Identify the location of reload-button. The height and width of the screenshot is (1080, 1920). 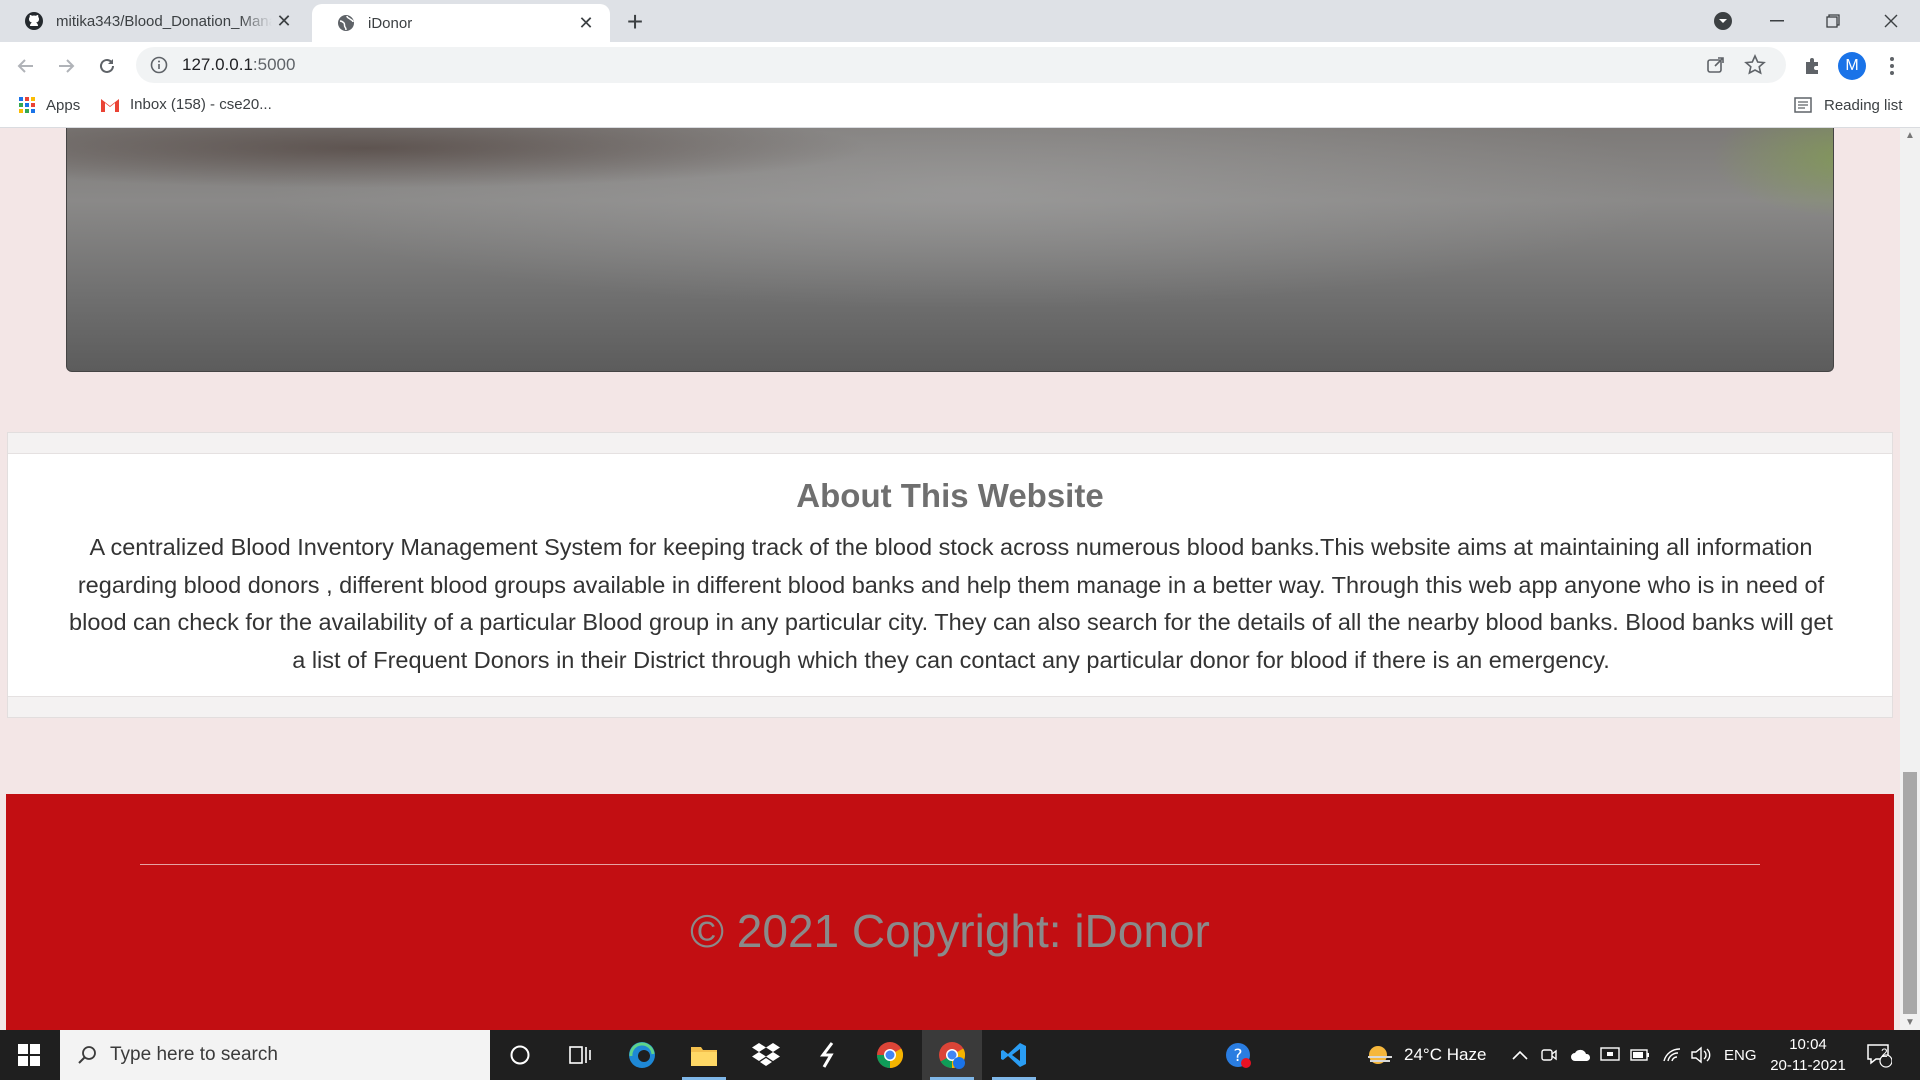
(107, 66).